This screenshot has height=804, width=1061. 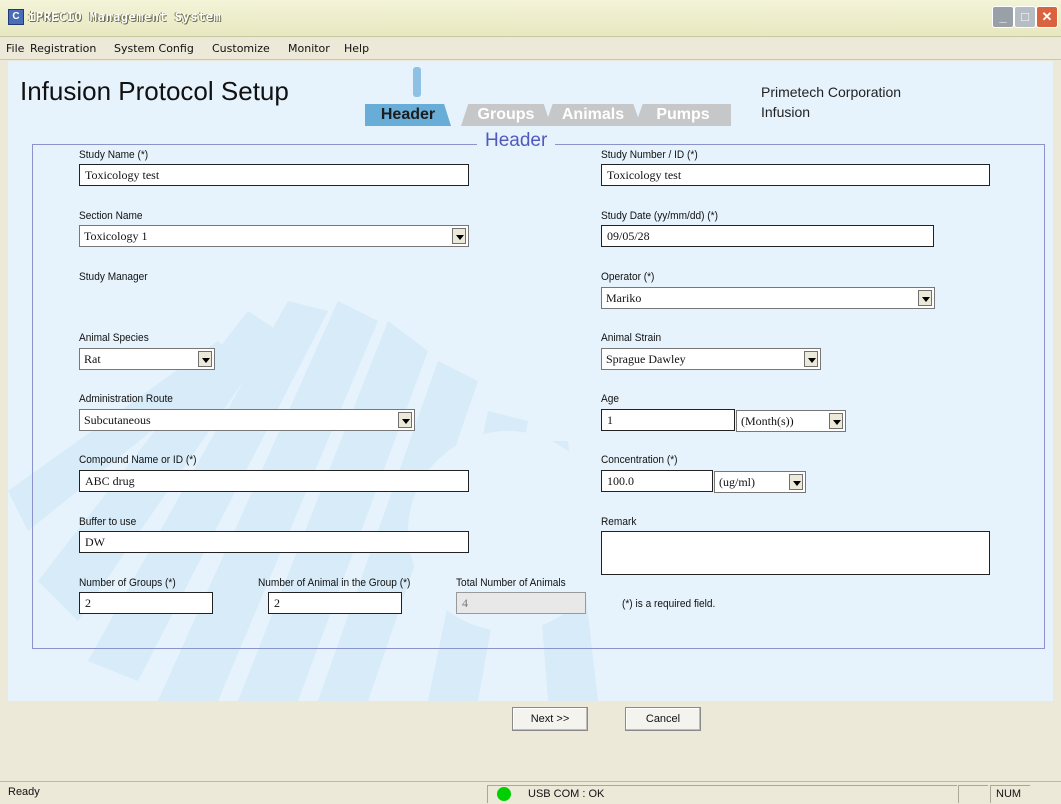 What do you see at coordinates (154, 48) in the screenshot?
I see `menu-system-config: System Config` at bounding box center [154, 48].